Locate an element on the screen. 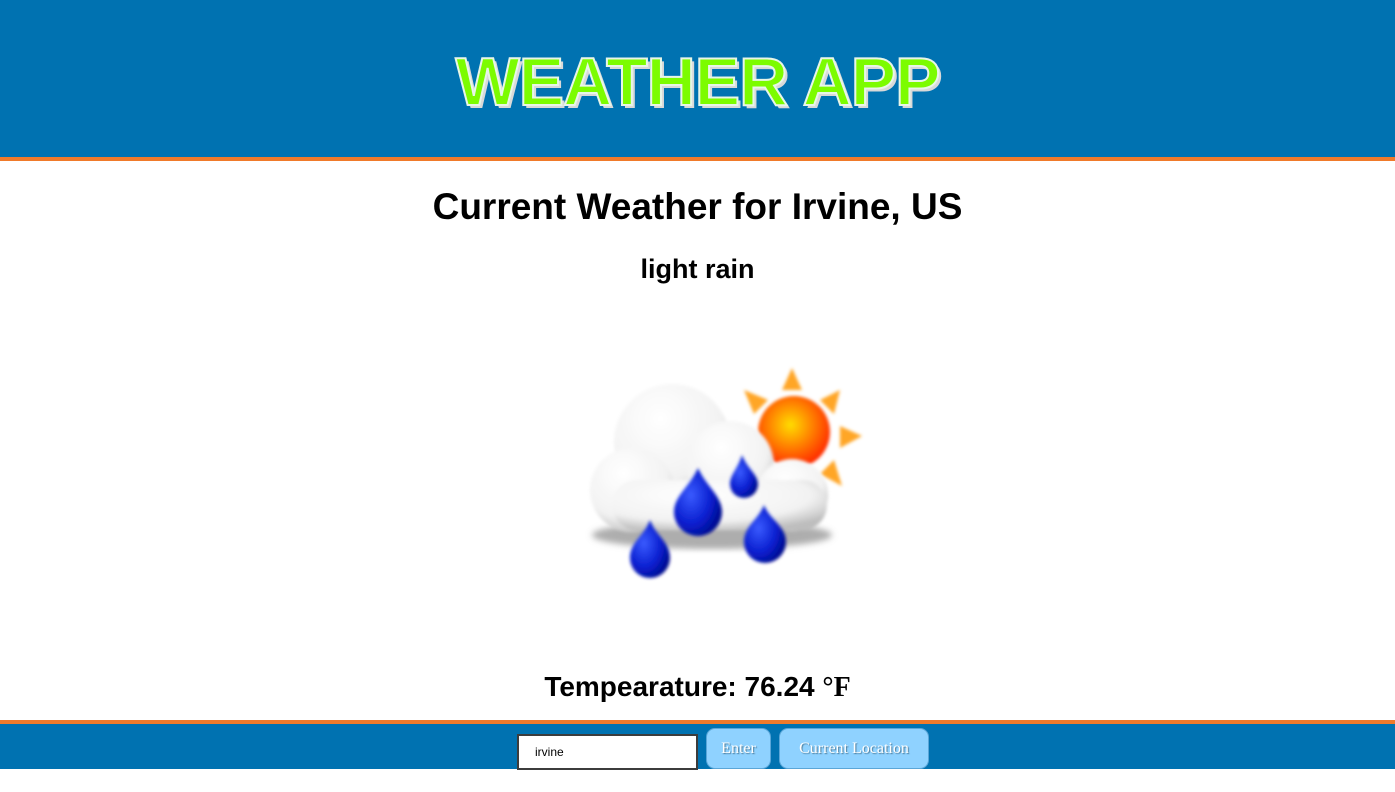  location-title: Current Weather for Irvine, US is located at coordinates (697, 206).